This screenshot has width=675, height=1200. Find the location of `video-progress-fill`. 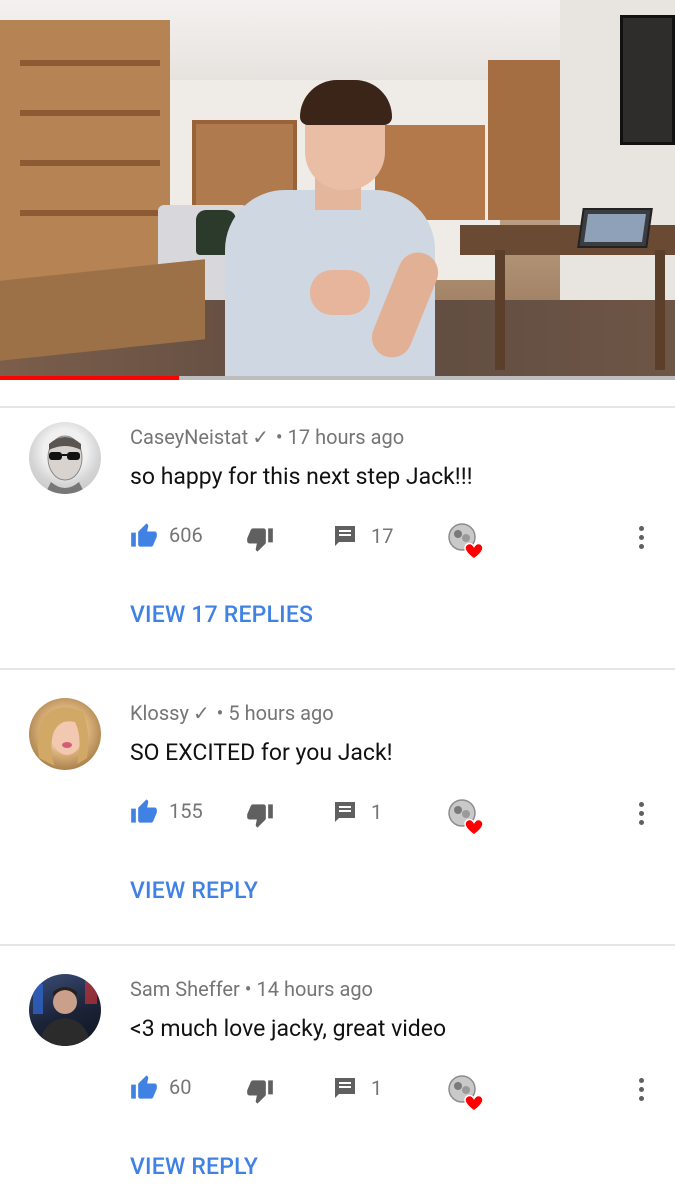

video-progress-fill is located at coordinates (89, 378).